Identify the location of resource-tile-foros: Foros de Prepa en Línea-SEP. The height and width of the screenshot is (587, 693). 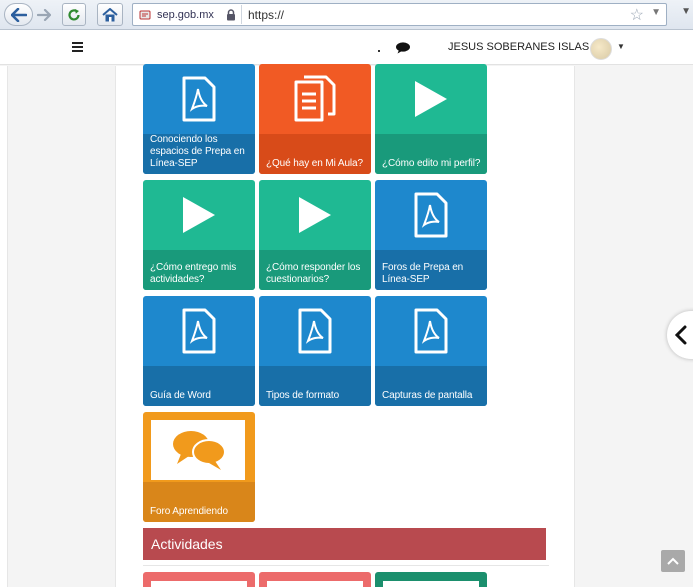
(431, 235).